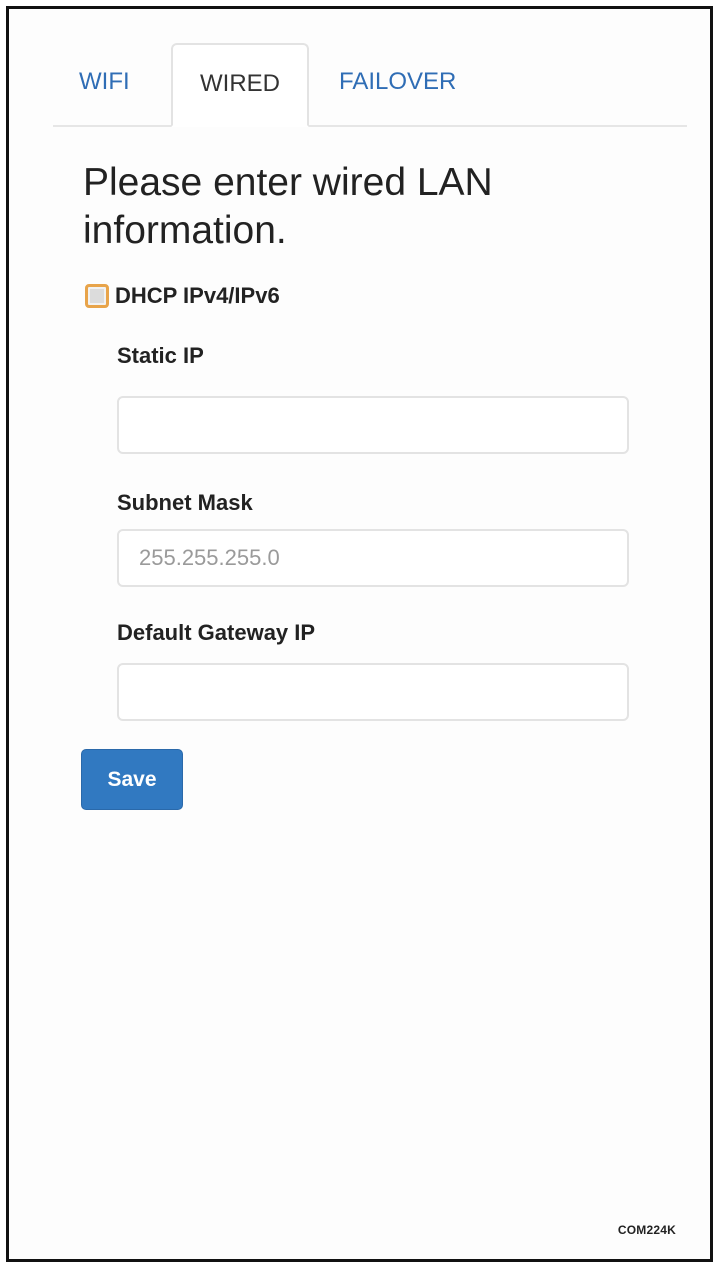 This screenshot has height=1270, width=723. I want to click on default-gateway-label: Default Gateway IP, so click(216, 632).